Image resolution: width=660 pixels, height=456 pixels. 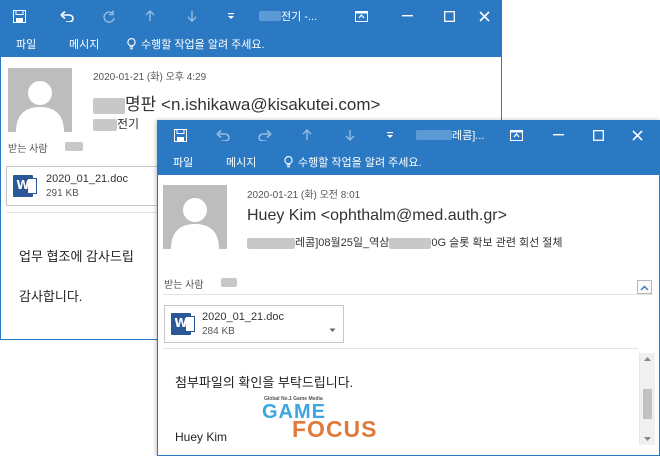 What do you see at coordinates (128, 124) in the screenshot?
I see `subject: 전기` at bounding box center [128, 124].